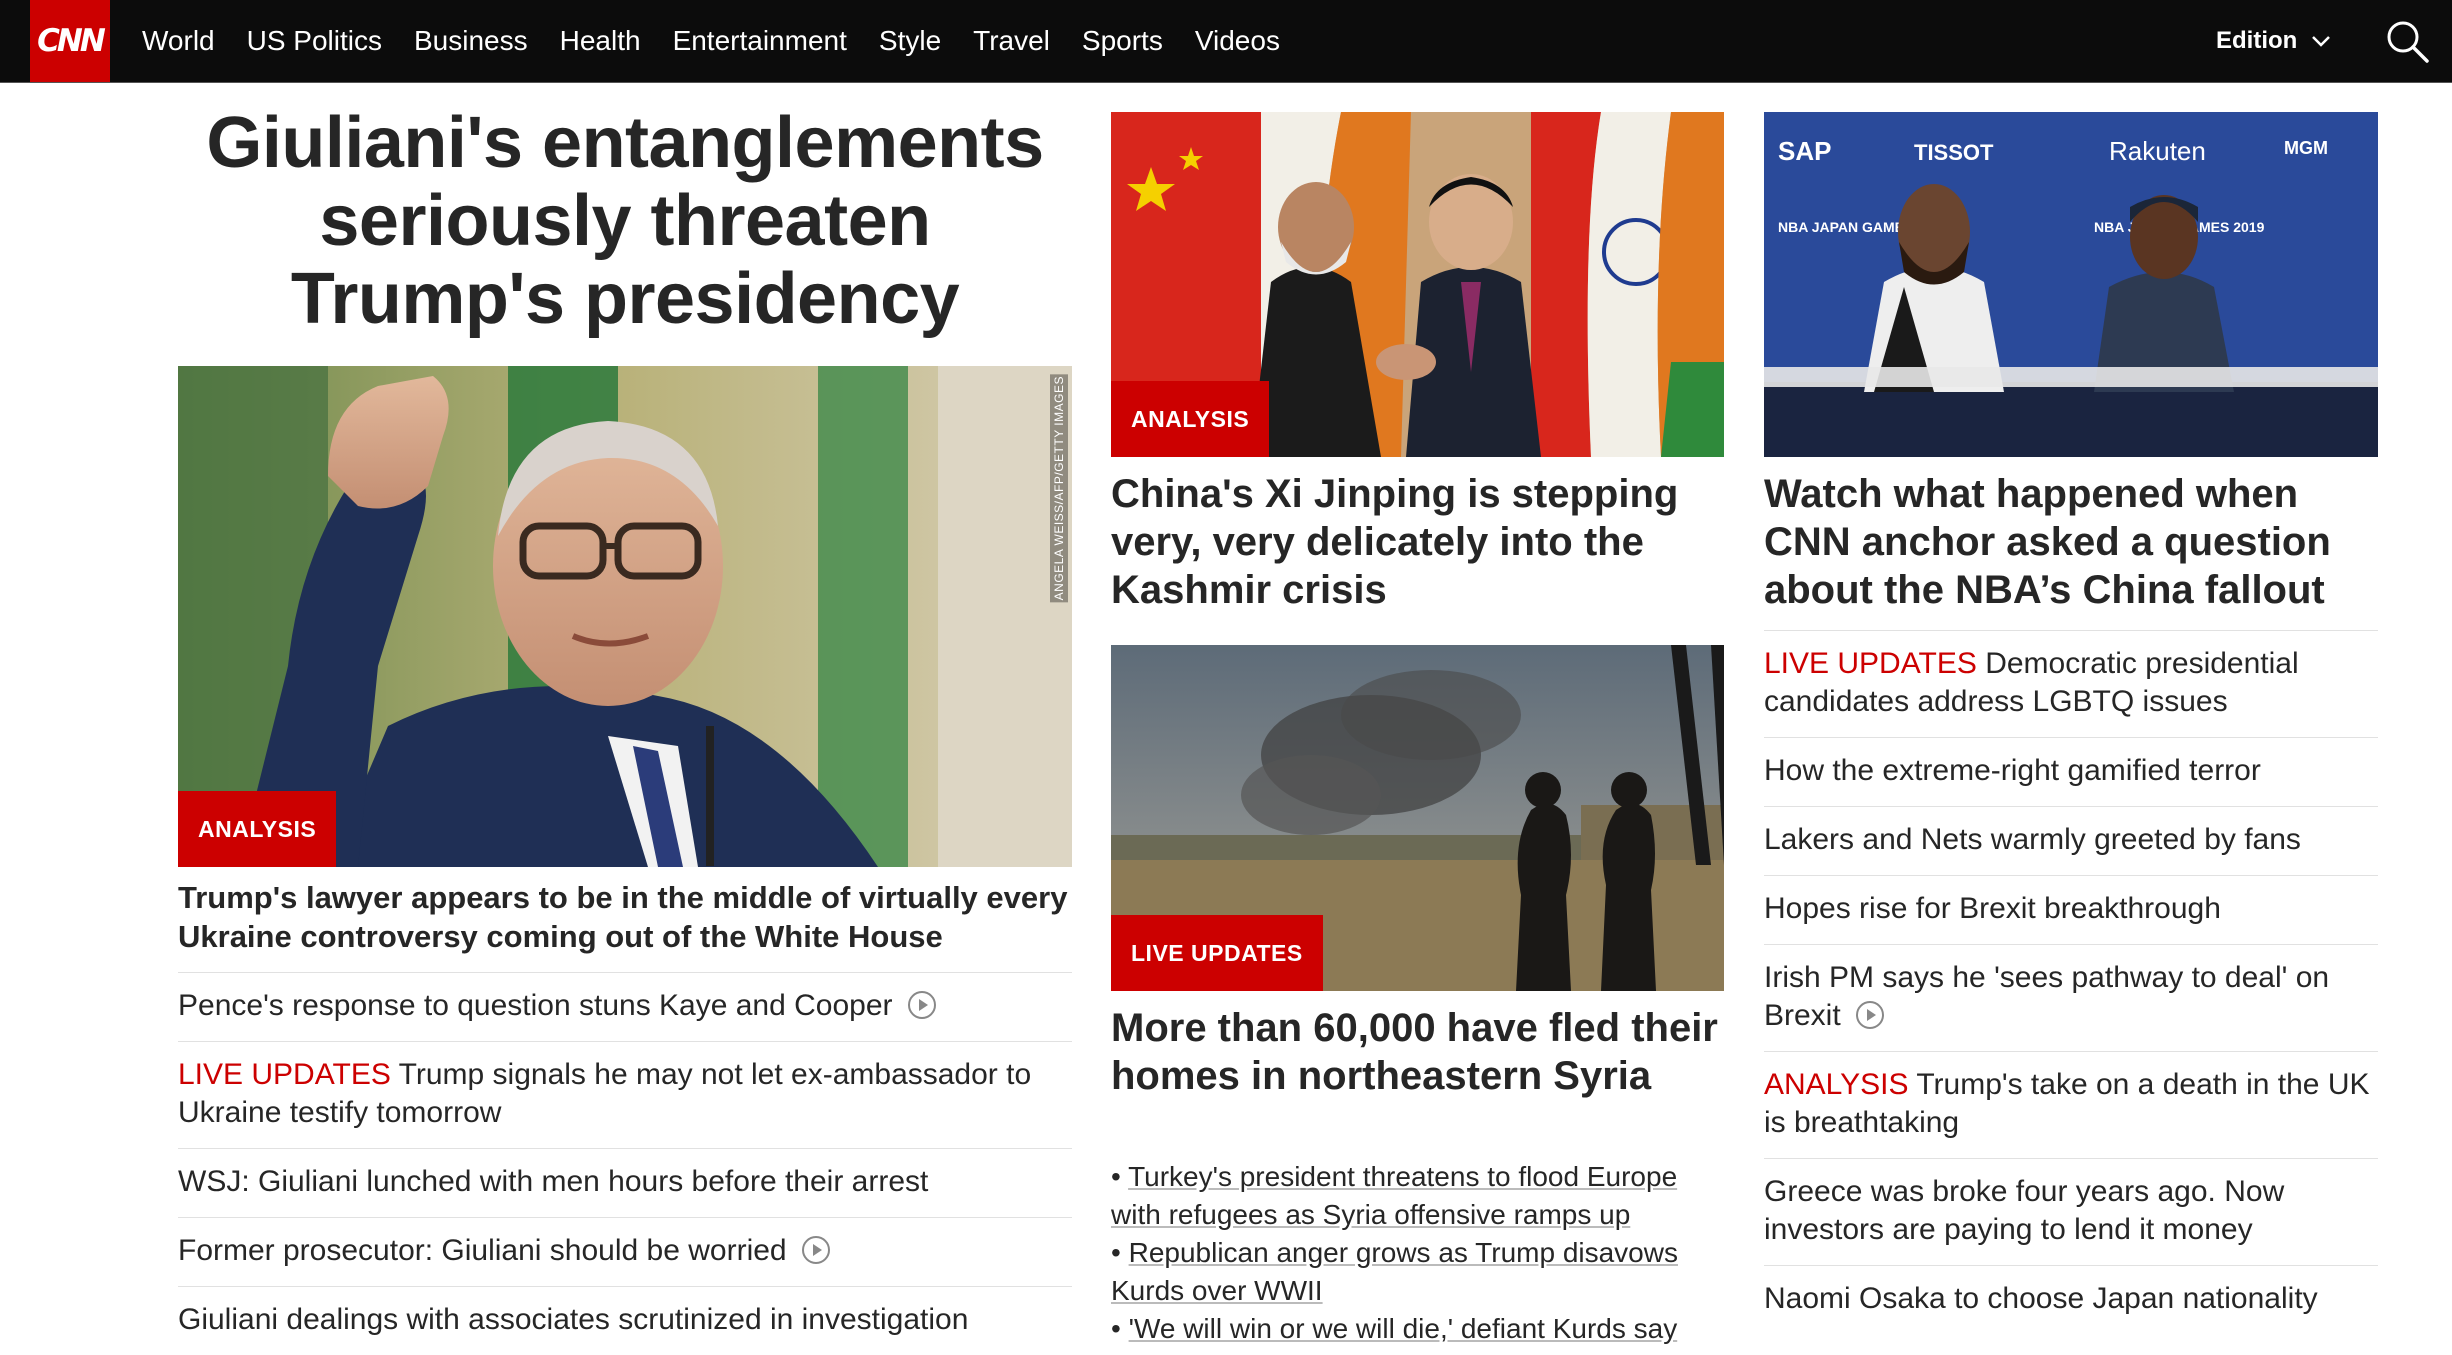 This screenshot has width=2452, height=1355. What do you see at coordinates (1122, 41) in the screenshot?
I see `nav-item-sports: Sports` at bounding box center [1122, 41].